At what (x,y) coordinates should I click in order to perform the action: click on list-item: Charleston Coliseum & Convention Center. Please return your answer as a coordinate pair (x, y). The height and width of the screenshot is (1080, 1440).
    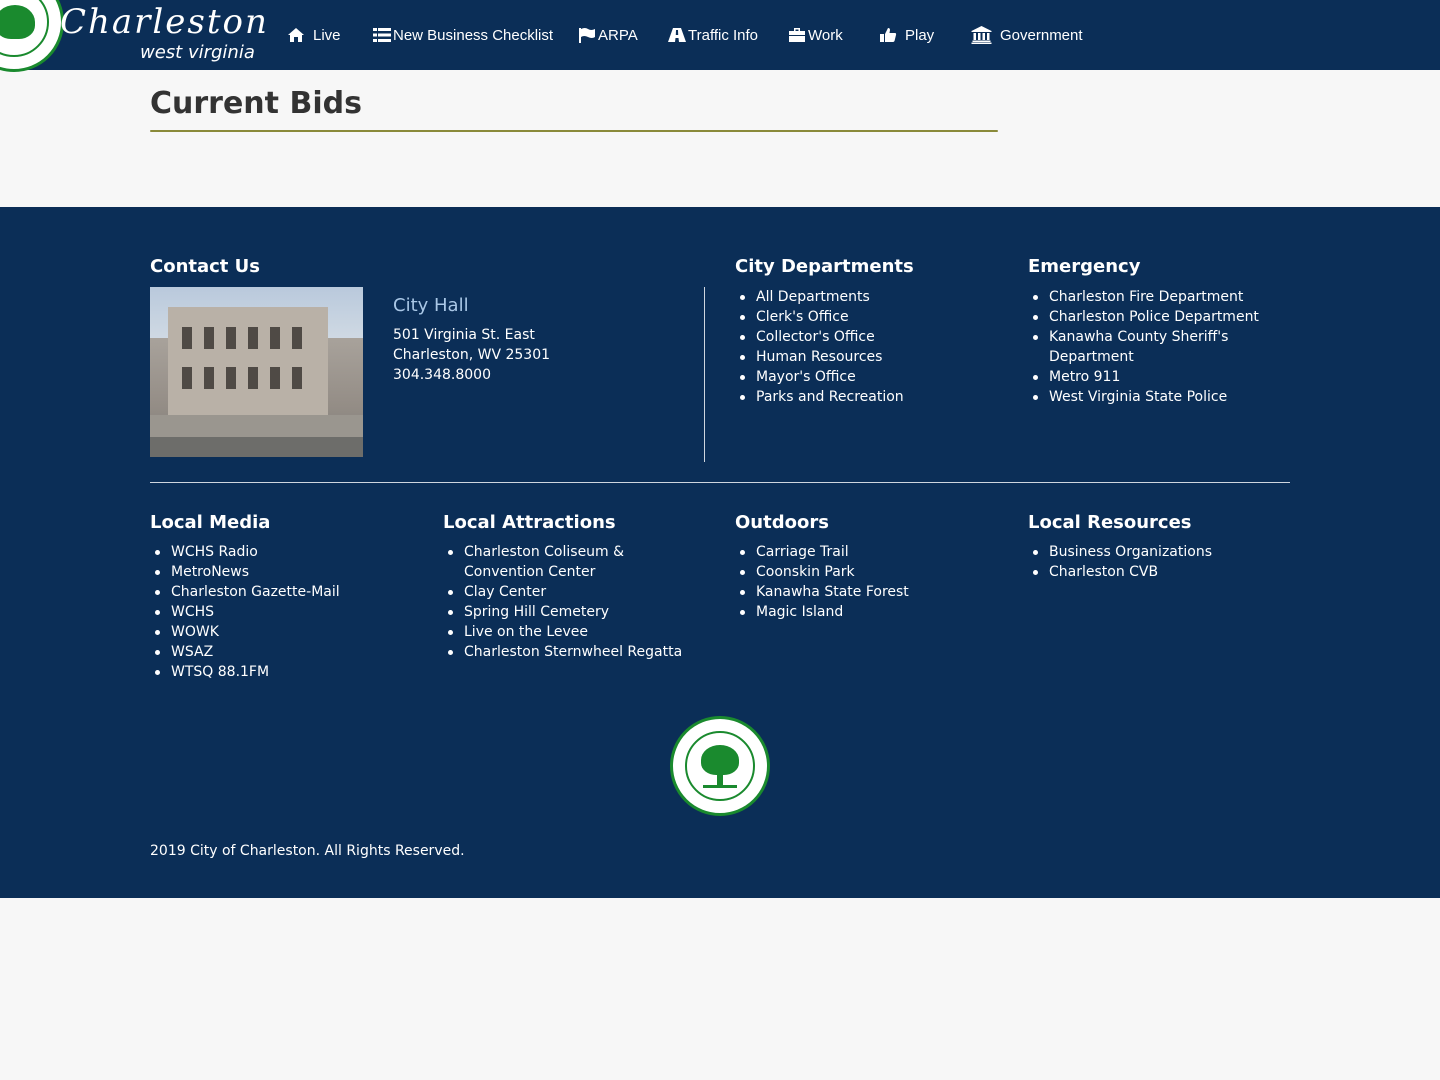
    Looking at the image, I should click on (574, 562).